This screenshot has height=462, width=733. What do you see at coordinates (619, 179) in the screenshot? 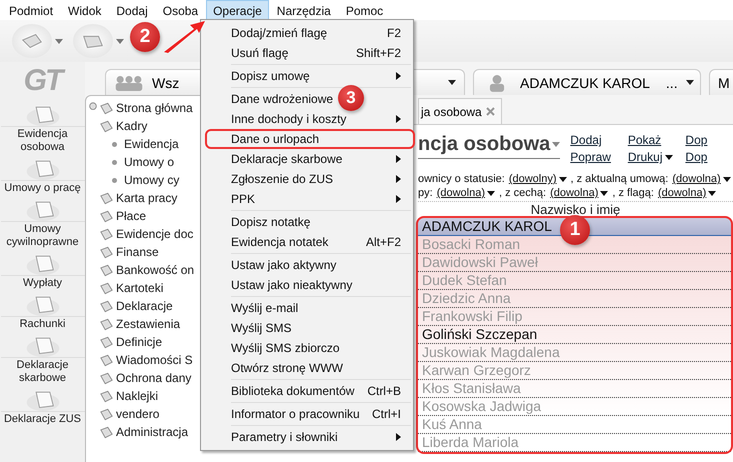
I see `filter-label: , z aktualną umową:` at bounding box center [619, 179].